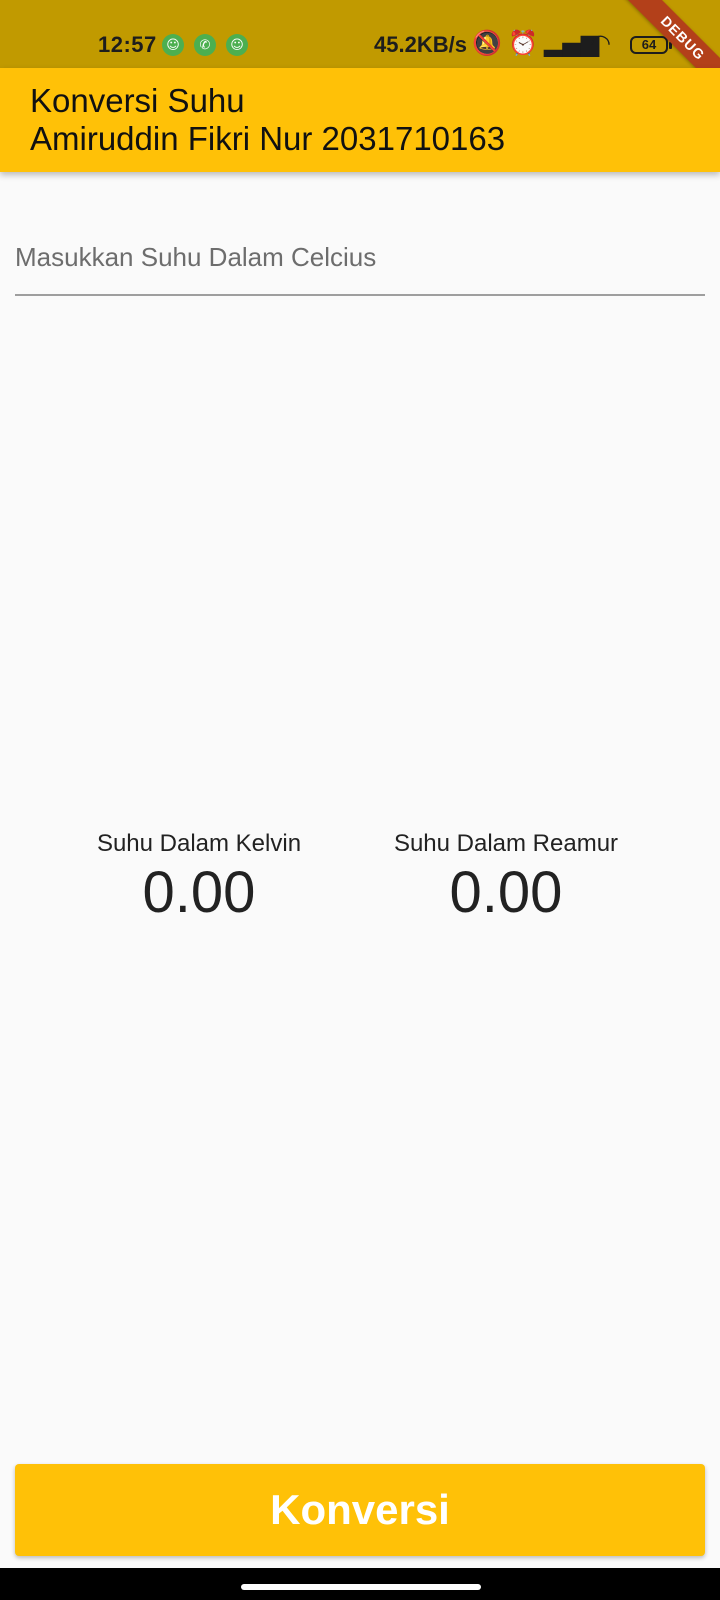 Image resolution: width=720 pixels, height=1600 pixels. Describe the element at coordinates (205, 45) in the screenshot. I see `whatsapp-icon: ✆` at that location.